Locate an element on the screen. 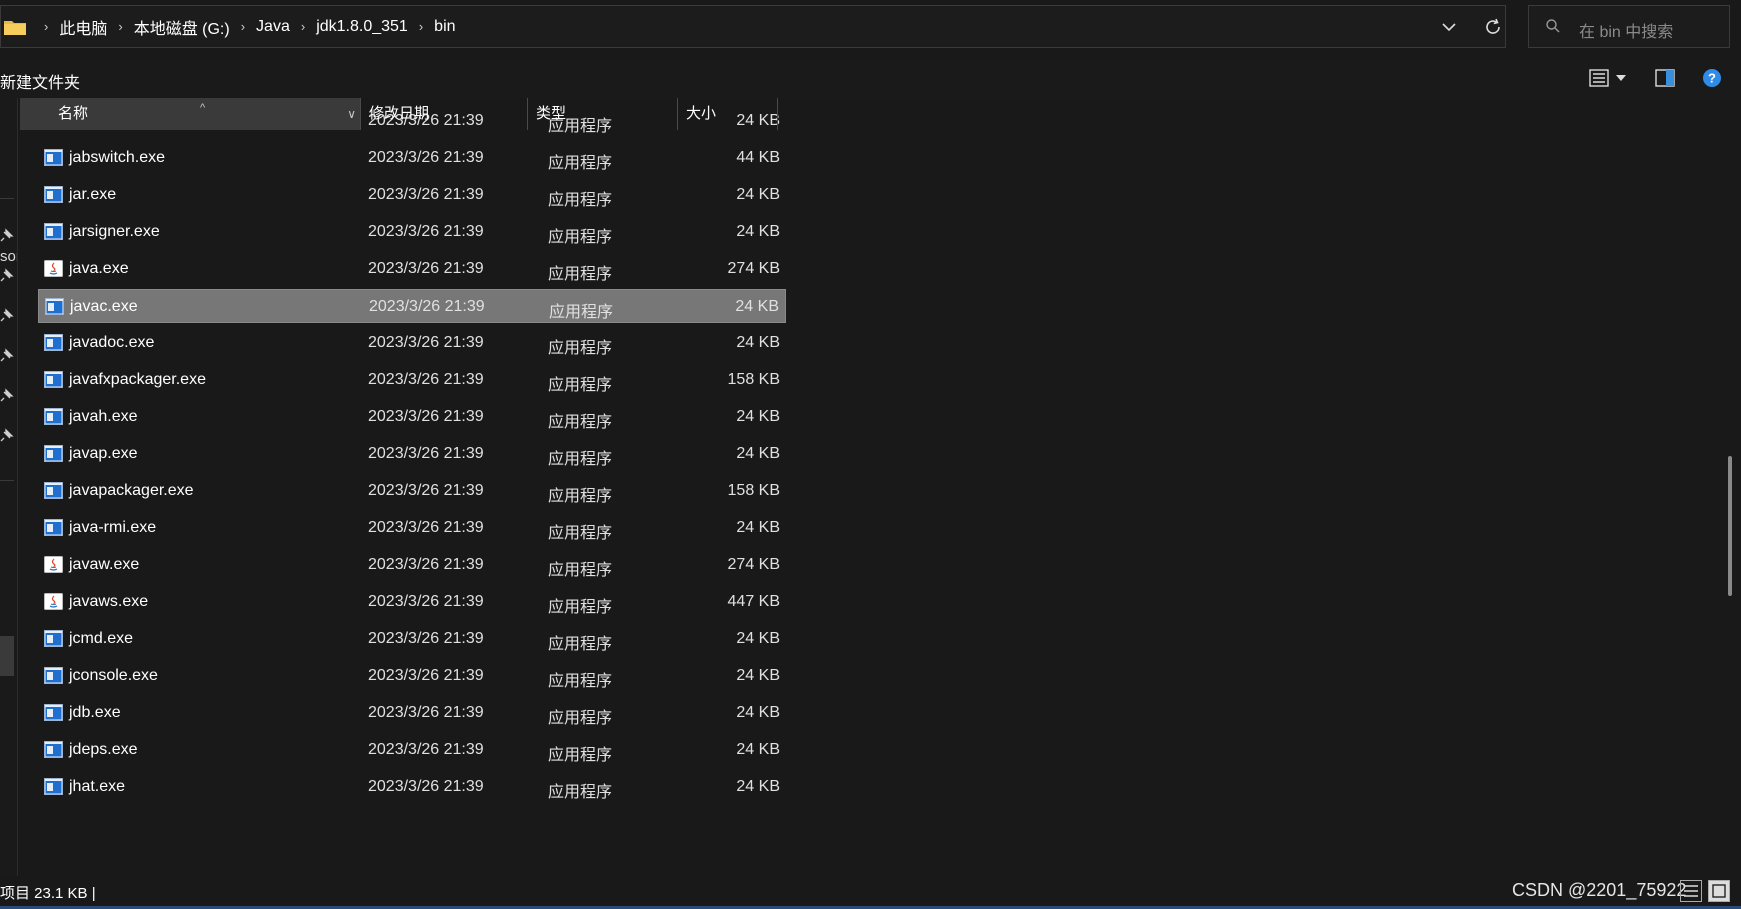 This screenshot has height=909, width=1741. file-row: jconsole.exe 2023/3/26 21:39 应用程序 24 KB is located at coordinates (412, 676).